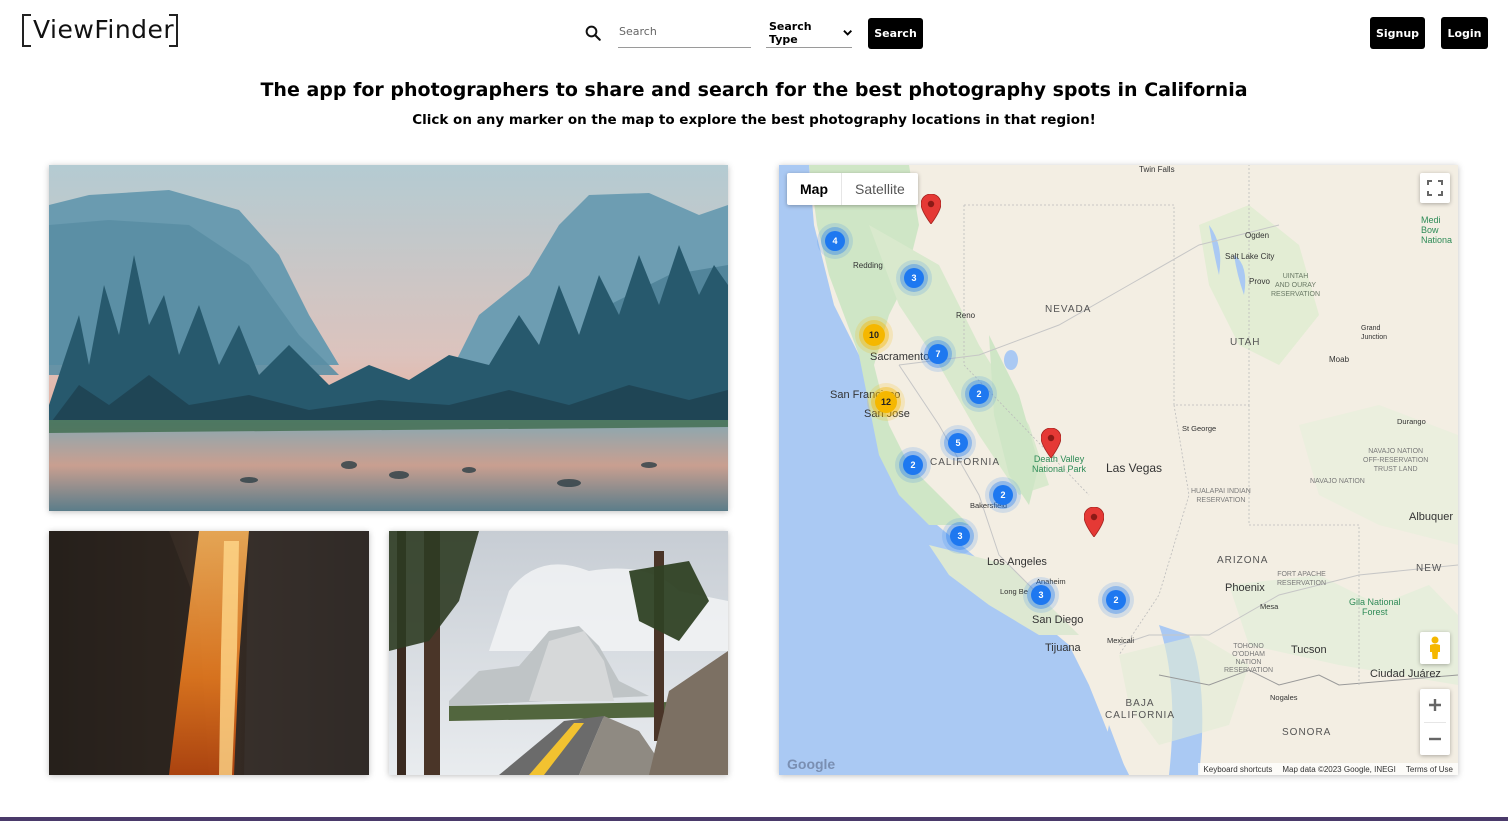 The image size is (1508, 821). Describe the element at coordinates (900, 357) in the screenshot. I see `map-label-sacramento: Sacramento` at that location.